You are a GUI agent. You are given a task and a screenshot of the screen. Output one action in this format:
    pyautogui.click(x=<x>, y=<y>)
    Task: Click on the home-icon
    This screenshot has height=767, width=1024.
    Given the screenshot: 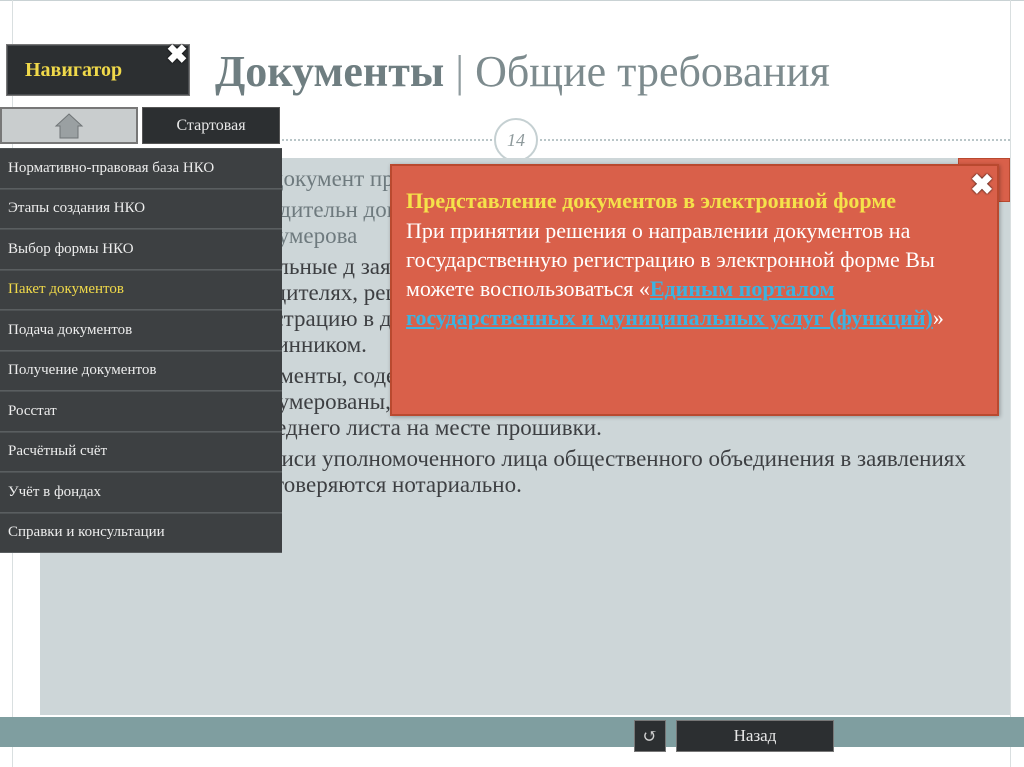 What is the action you would take?
    pyautogui.click(x=69, y=125)
    